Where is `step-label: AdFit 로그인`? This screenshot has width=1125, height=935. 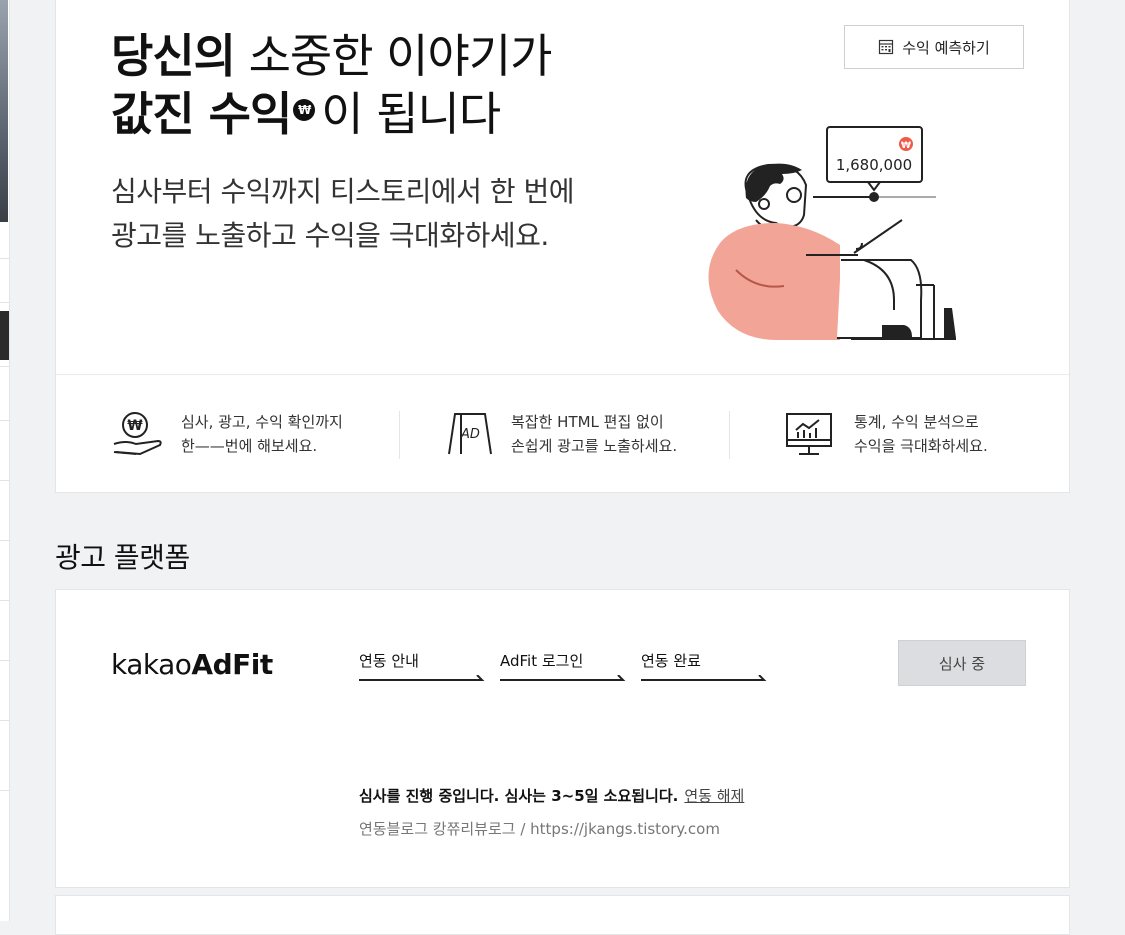 step-label: AdFit 로그인 is located at coordinates (542, 661).